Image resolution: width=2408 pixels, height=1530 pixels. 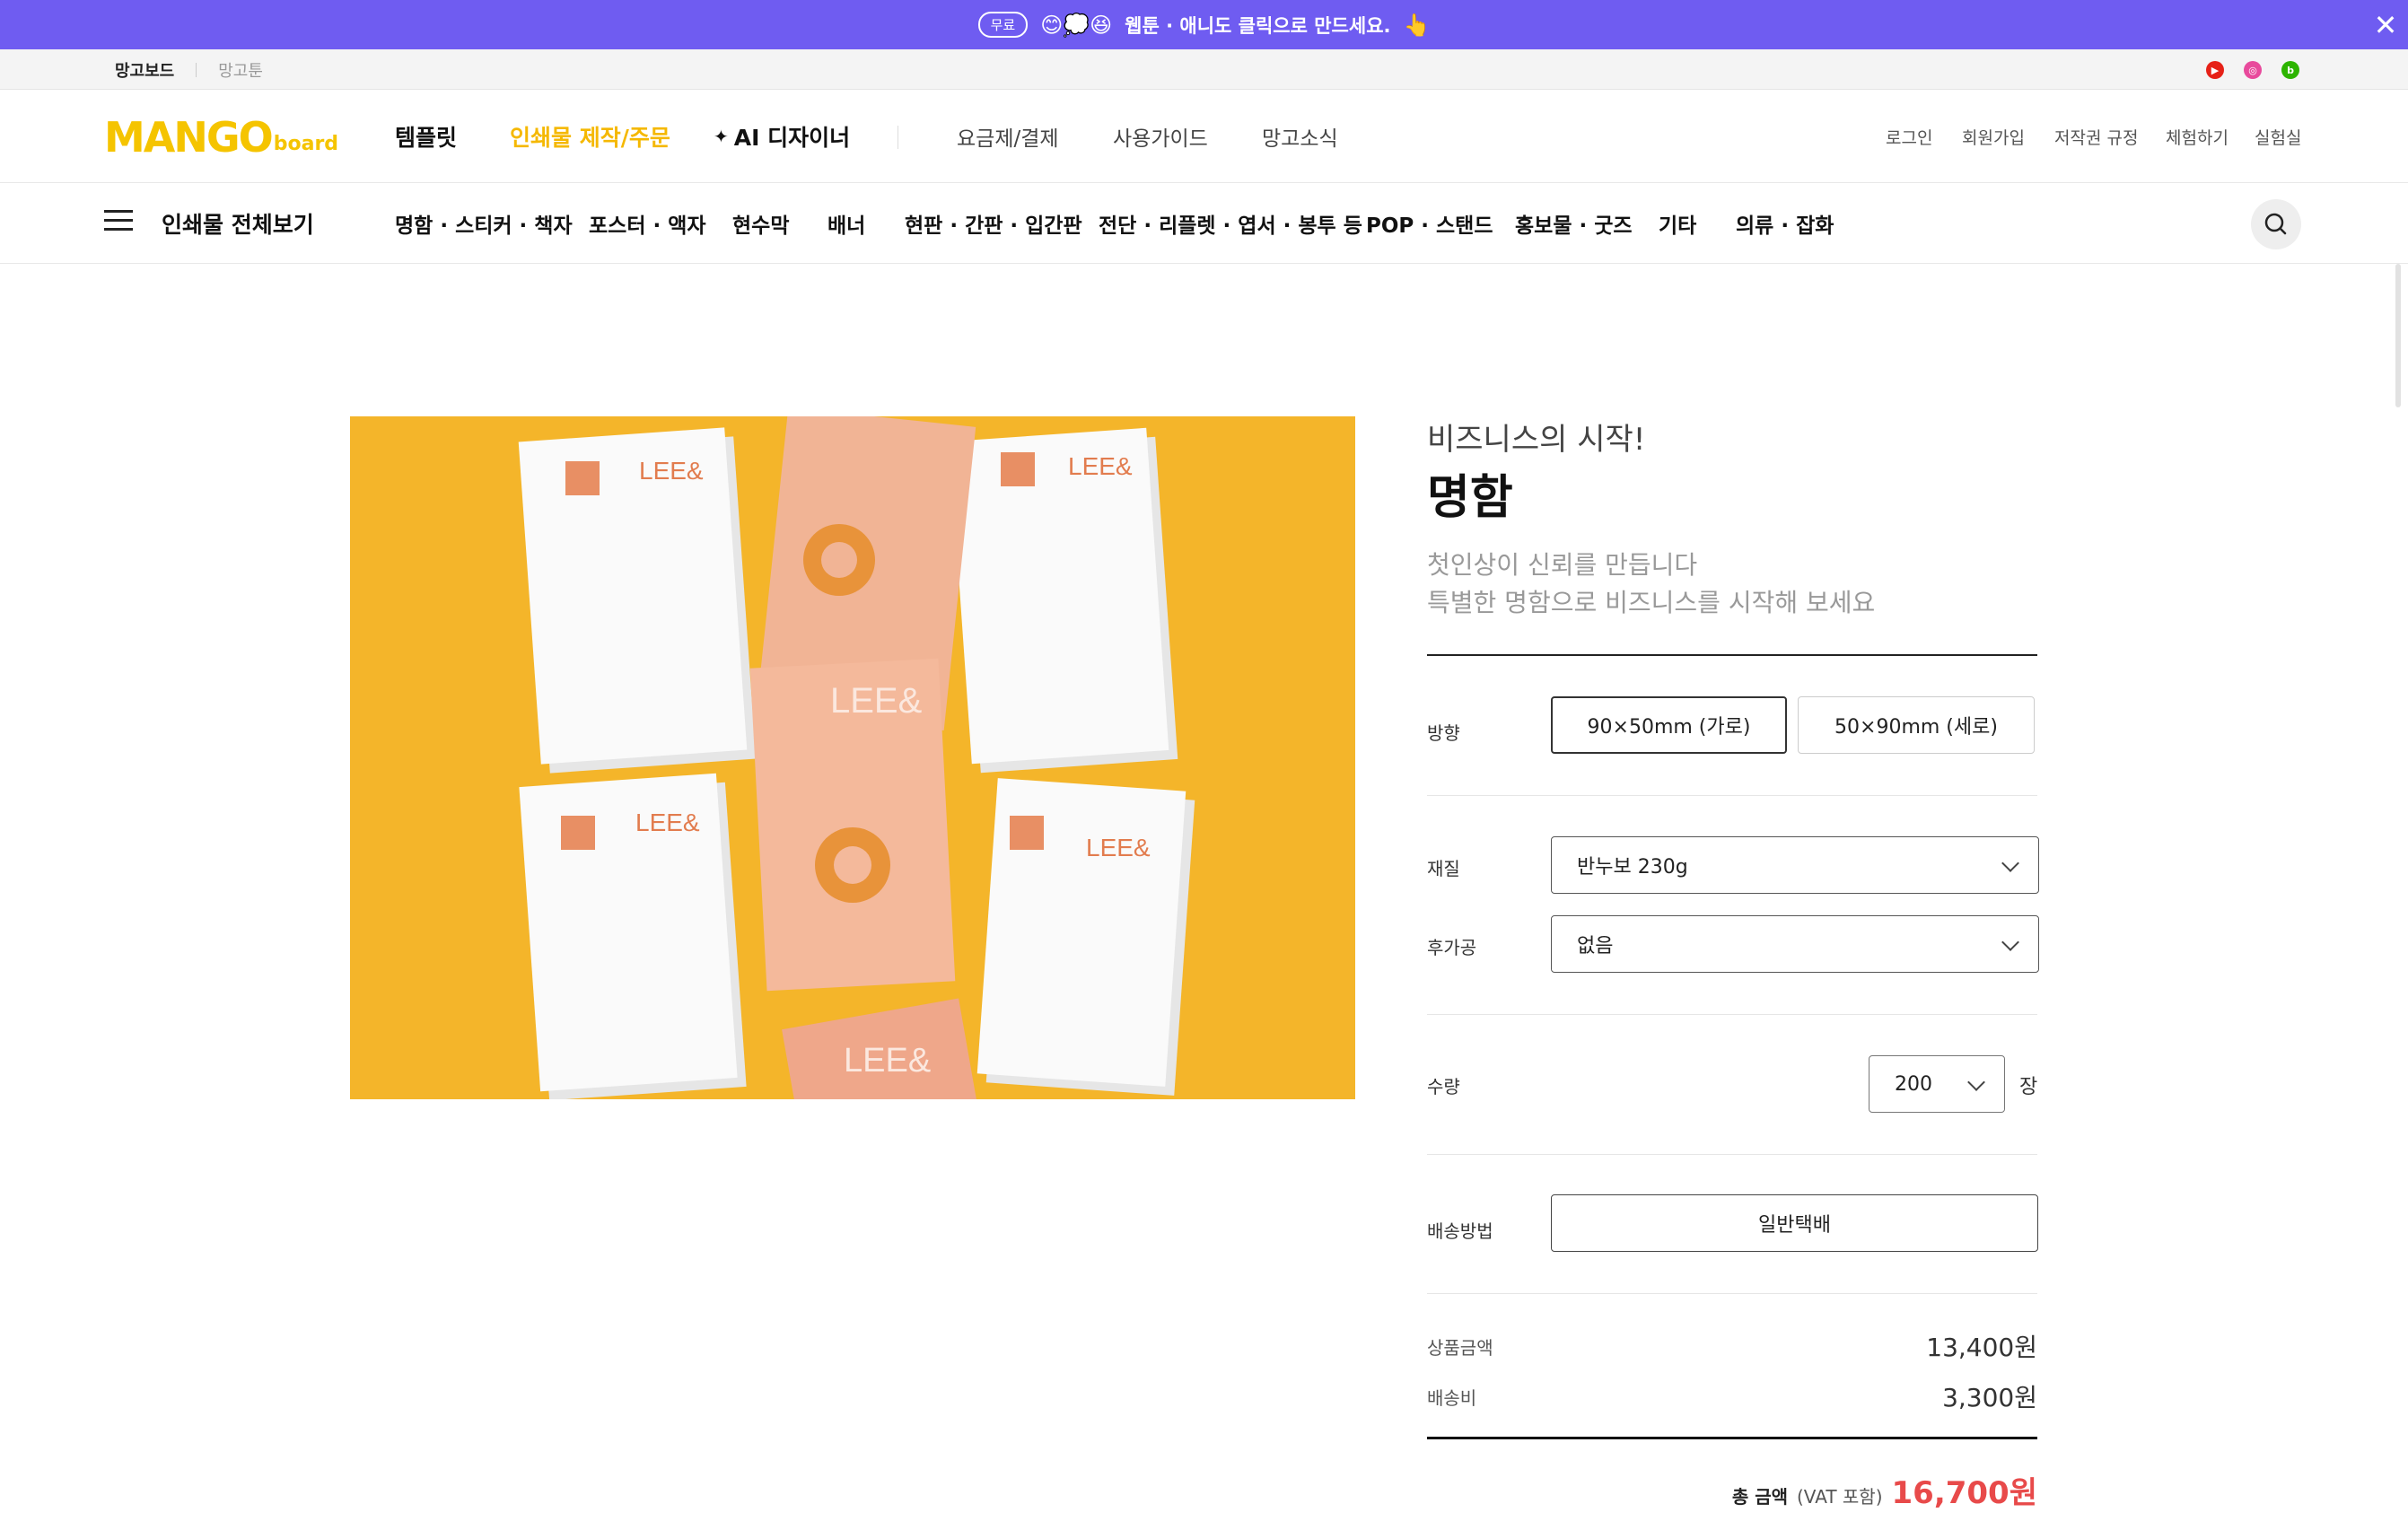 What do you see at coordinates (1452, 947) in the screenshot?
I see `finishing-label: 후가공` at bounding box center [1452, 947].